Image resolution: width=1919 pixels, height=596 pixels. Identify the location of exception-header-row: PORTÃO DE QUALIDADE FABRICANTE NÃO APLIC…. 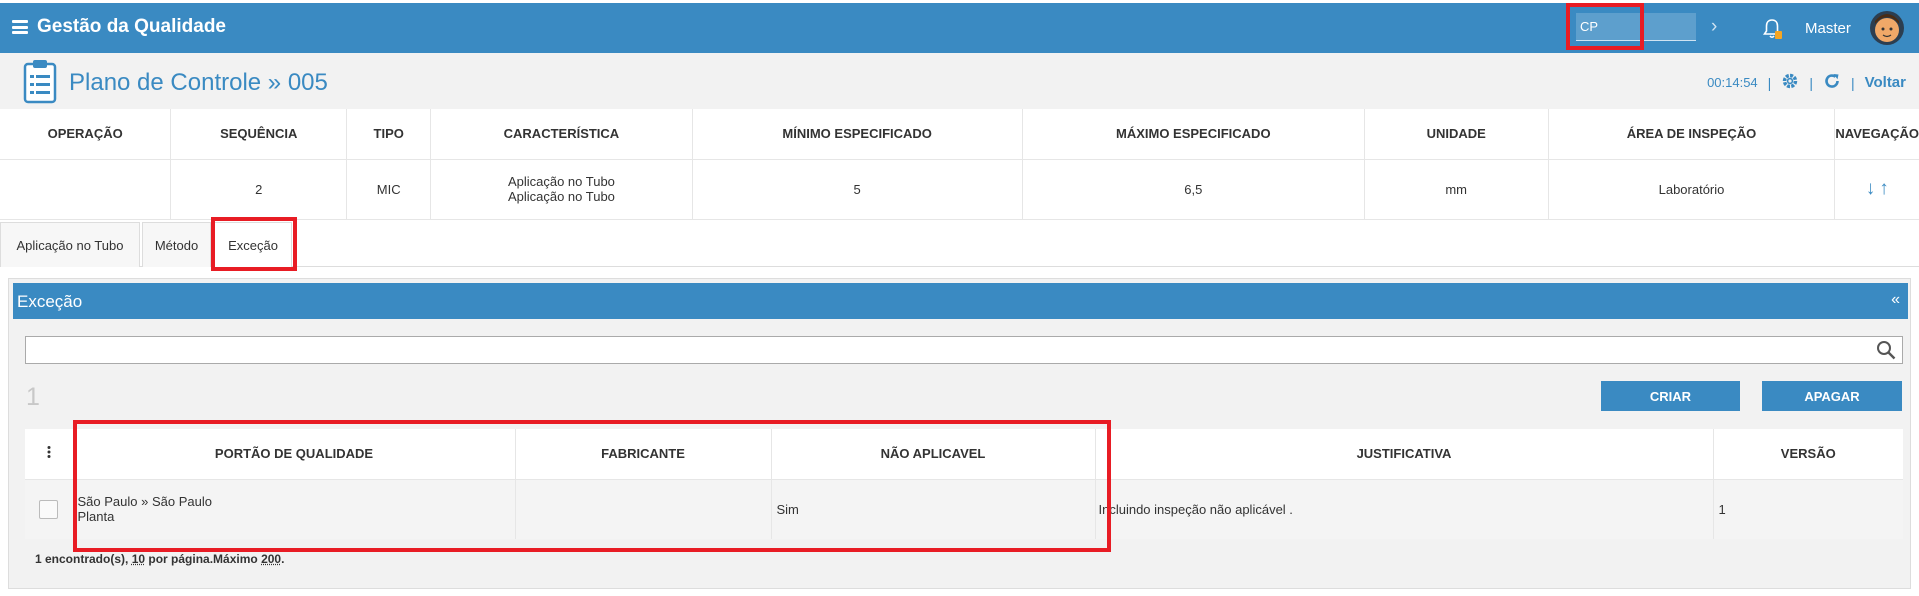
(964, 454).